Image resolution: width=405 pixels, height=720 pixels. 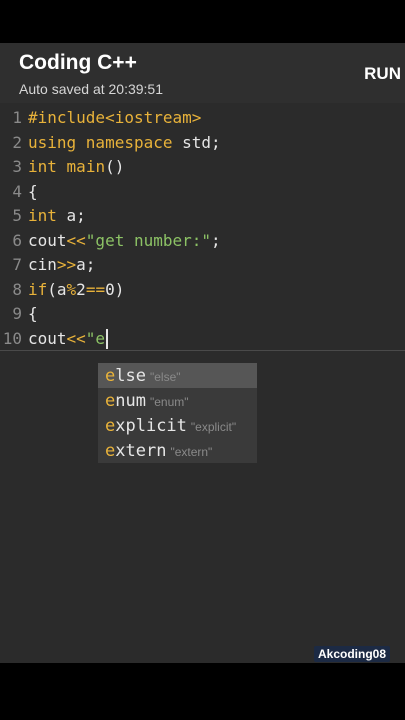 What do you see at coordinates (382, 74) in the screenshot?
I see `run-button: RUN` at bounding box center [382, 74].